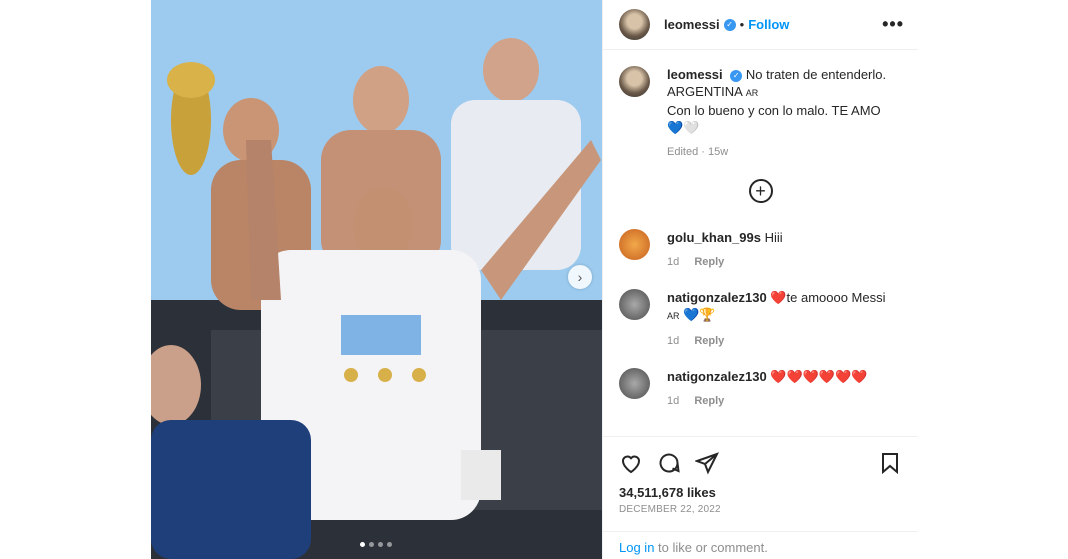 This screenshot has height=559, width=1068. What do you see at coordinates (695, 74) in the screenshot?
I see `caption-username: leomessi` at bounding box center [695, 74].